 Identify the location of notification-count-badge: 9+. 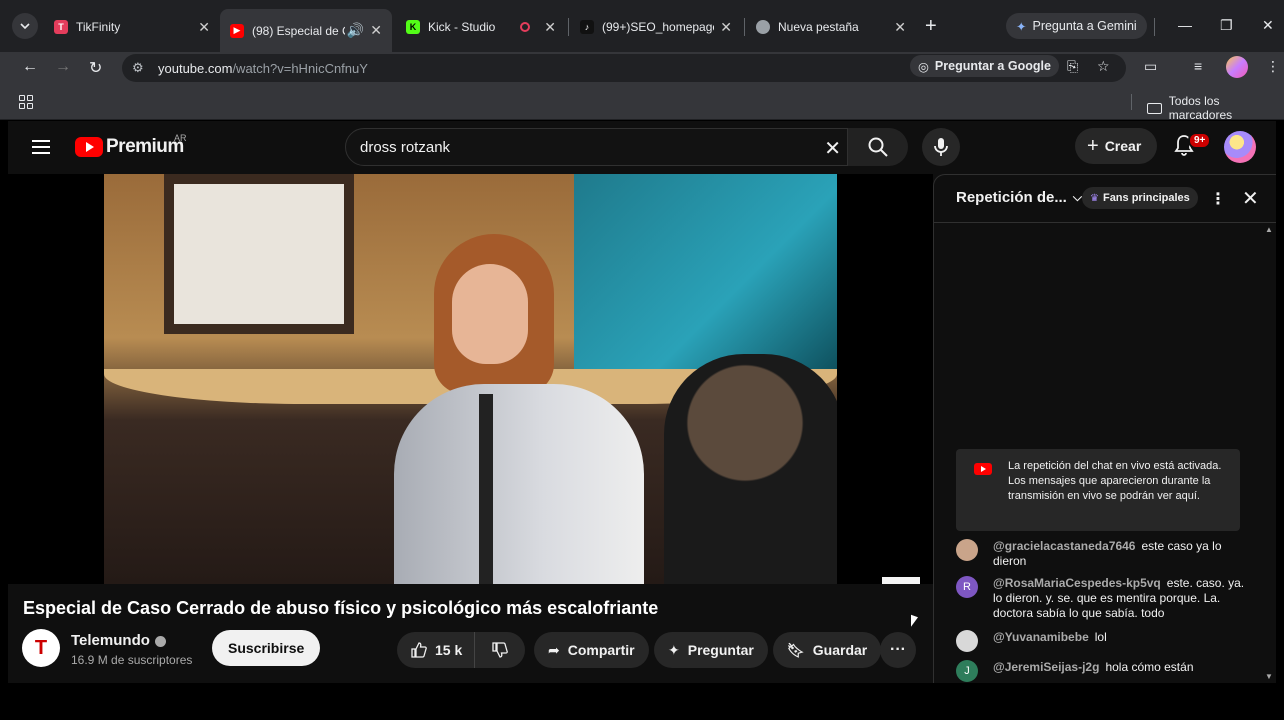
(1200, 140).